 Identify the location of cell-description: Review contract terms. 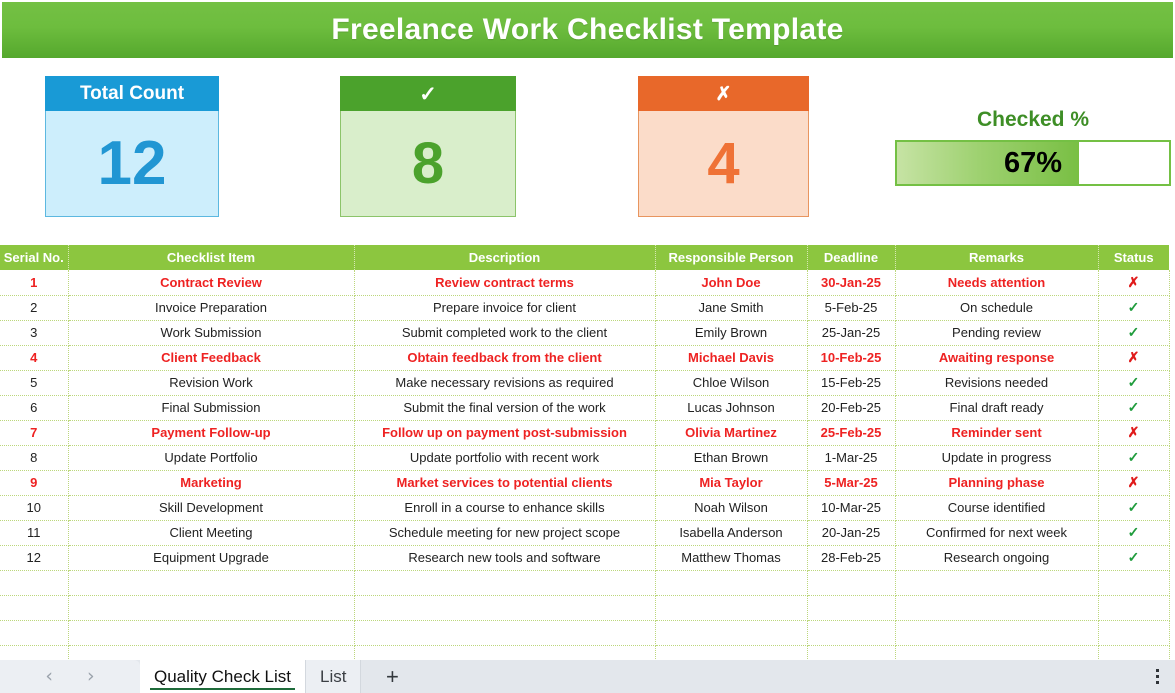
(505, 283).